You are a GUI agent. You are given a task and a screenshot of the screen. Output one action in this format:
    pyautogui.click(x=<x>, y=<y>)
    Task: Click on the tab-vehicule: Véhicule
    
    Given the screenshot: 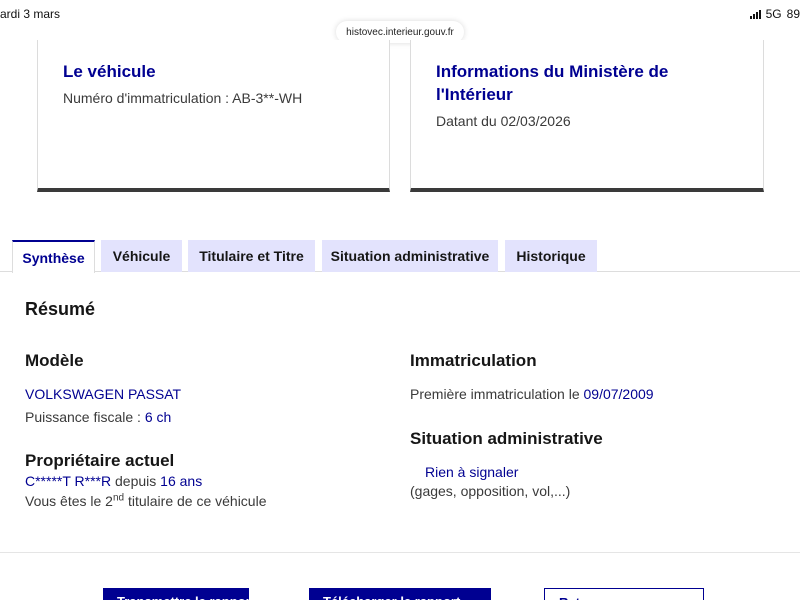 What is the action you would take?
    pyautogui.click(x=141, y=256)
    